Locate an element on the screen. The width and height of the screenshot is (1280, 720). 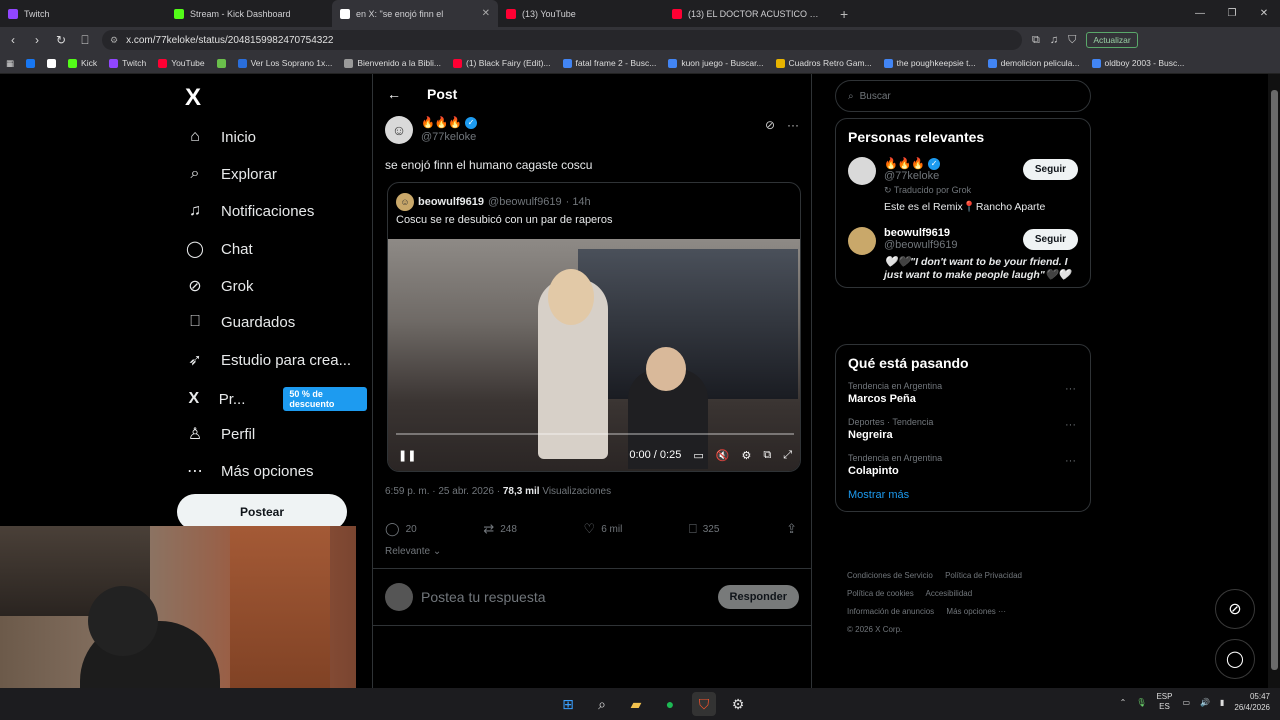
spotify-icon: ● is located at coordinates (670, 704).